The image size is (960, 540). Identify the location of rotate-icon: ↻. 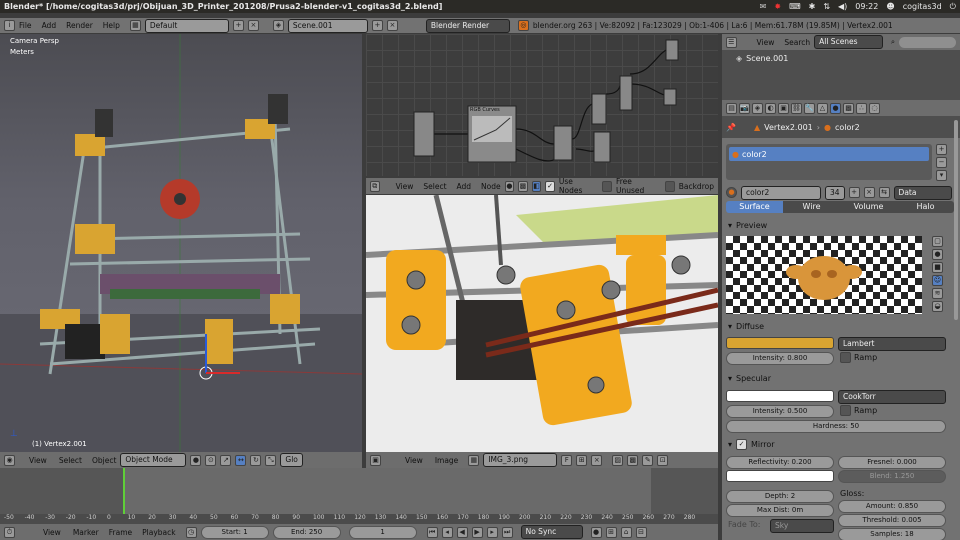
(256, 460).